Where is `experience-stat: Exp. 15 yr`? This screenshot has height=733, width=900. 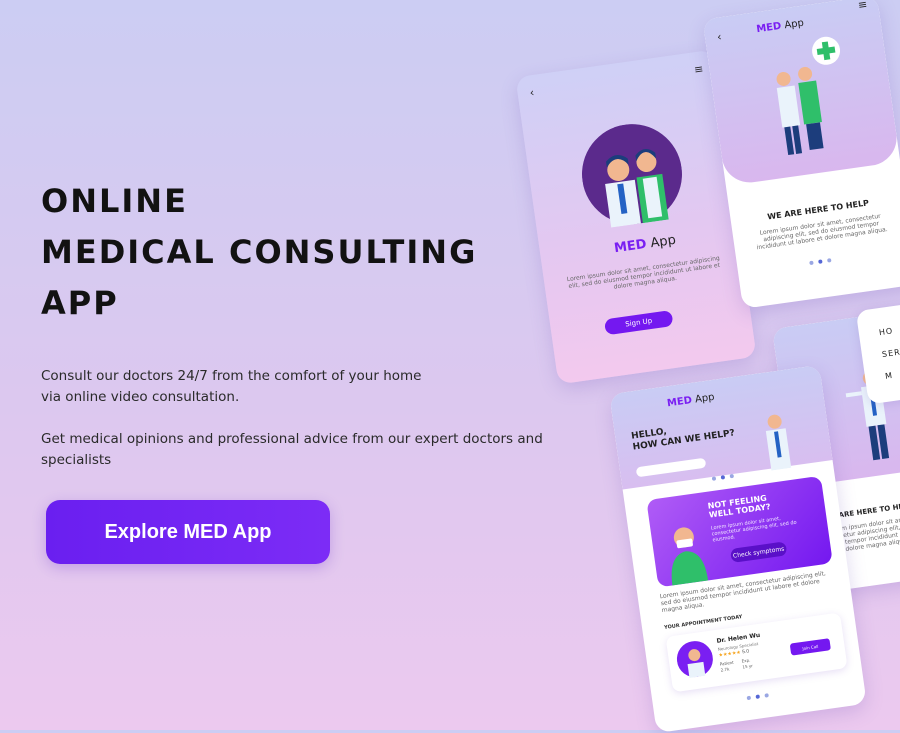 experience-stat: Exp. 15 yr is located at coordinates (747, 663).